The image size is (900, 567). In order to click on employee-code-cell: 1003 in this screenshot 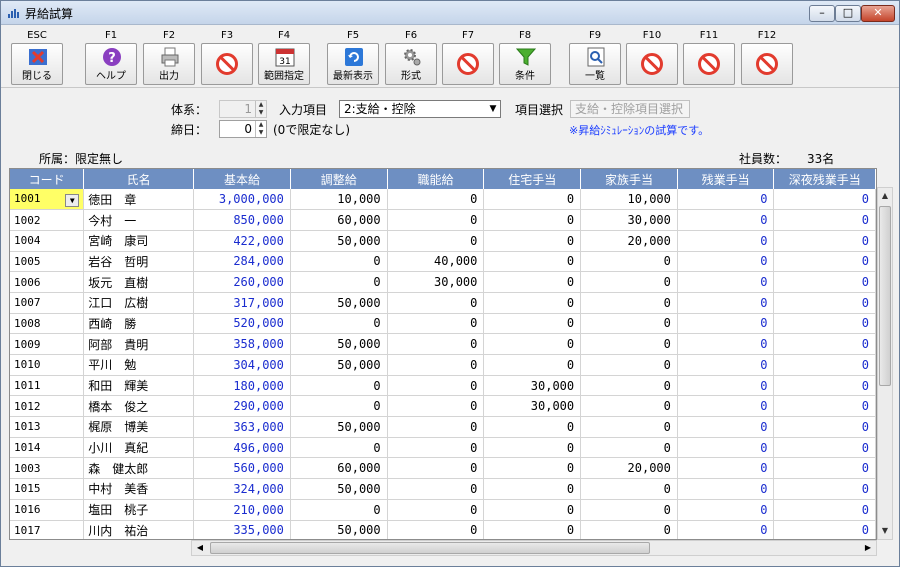, I will do `click(47, 468)`.